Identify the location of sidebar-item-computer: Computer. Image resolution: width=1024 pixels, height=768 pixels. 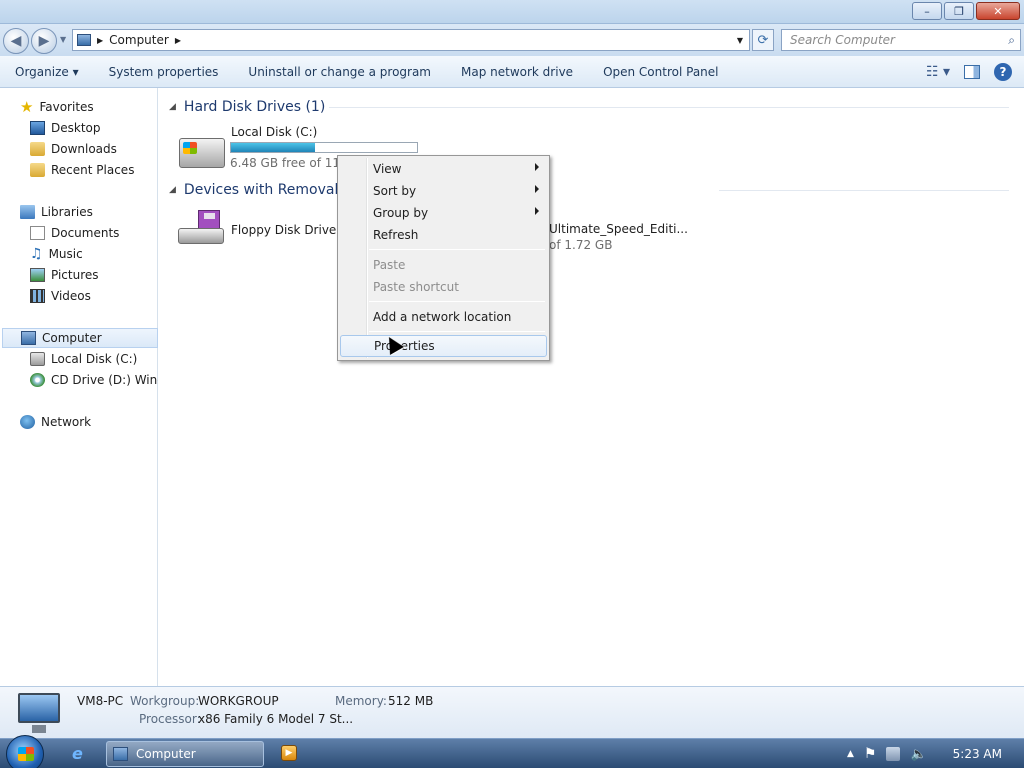
(80, 338).